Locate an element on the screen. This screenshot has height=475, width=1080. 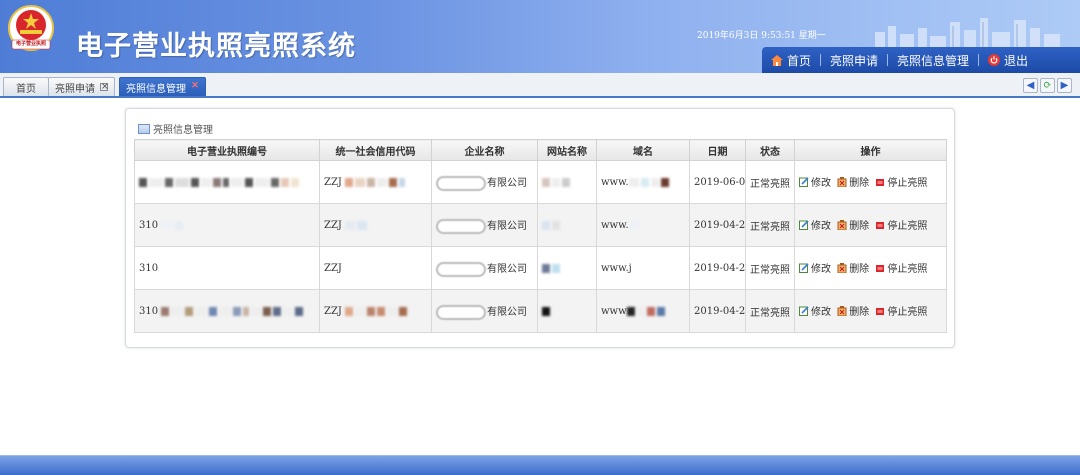
nav-logout: 退出 is located at coordinates (1008, 60).